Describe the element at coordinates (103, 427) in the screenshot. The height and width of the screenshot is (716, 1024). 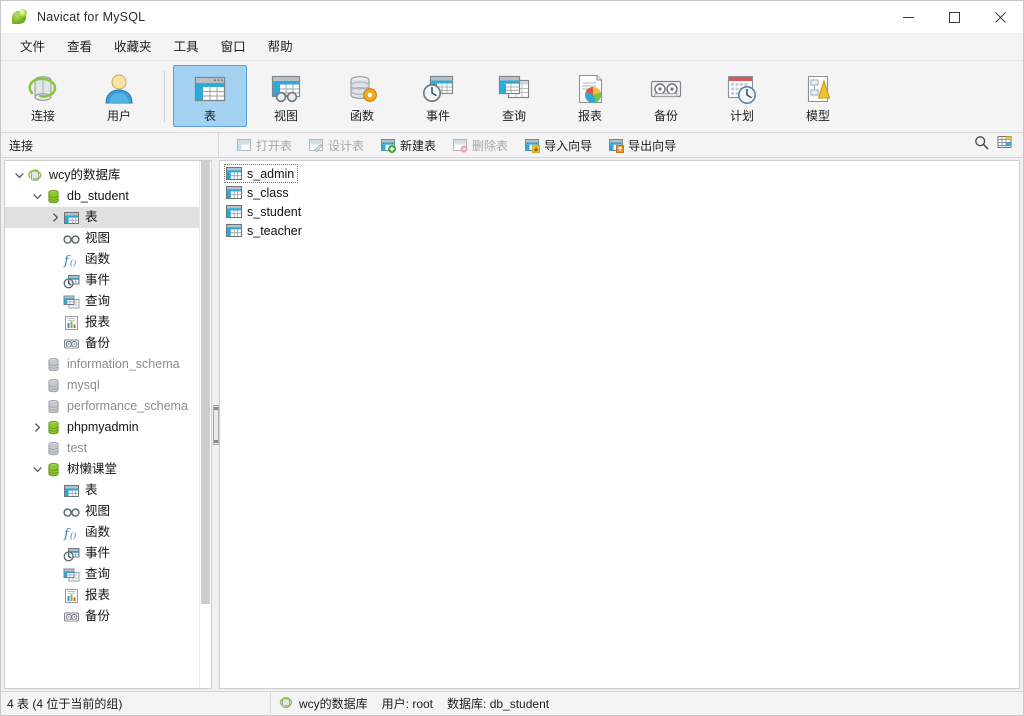
I see `tree-node-label: phpmyadmin` at that location.